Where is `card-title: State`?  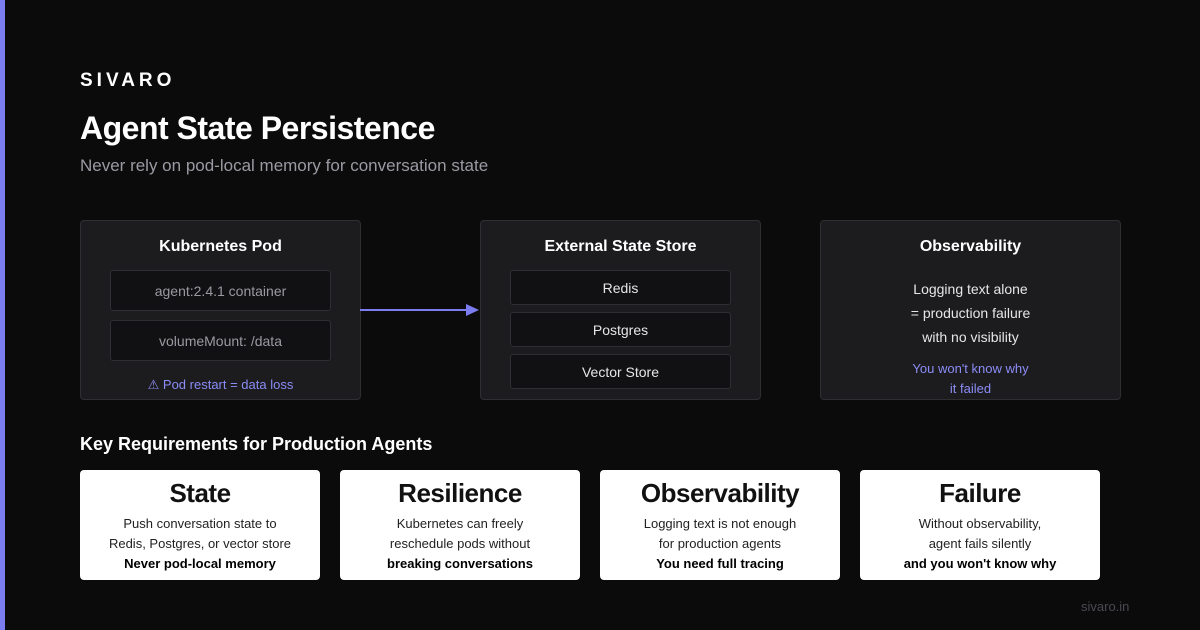 card-title: State is located at coordinates (200, 493).